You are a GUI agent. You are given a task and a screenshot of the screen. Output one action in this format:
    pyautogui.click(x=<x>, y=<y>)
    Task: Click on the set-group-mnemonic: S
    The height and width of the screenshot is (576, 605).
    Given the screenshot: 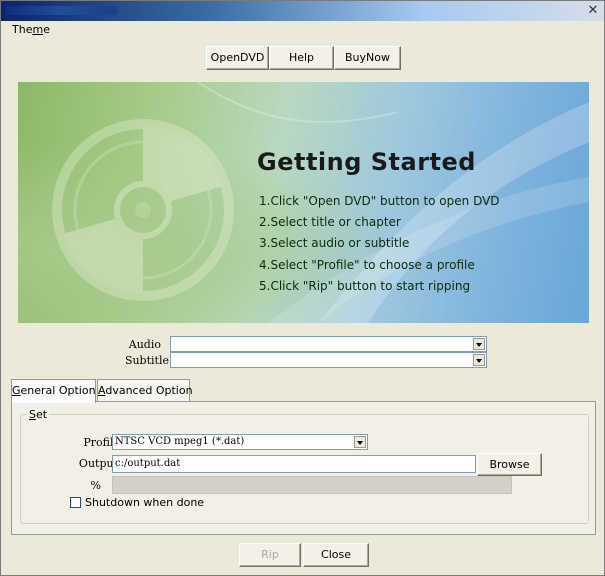 What is the action you would take?
    pyautogui.click(x=32, y=414)
    